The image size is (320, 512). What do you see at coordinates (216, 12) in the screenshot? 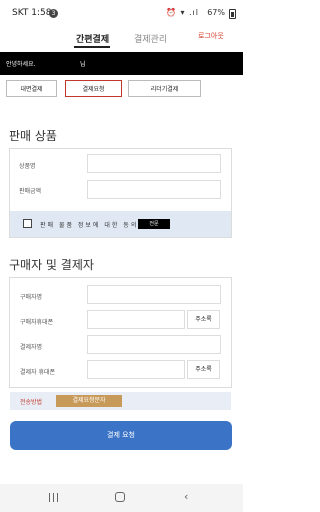
I see `battery-percentage: 67%` at bounding box center [216, 12].